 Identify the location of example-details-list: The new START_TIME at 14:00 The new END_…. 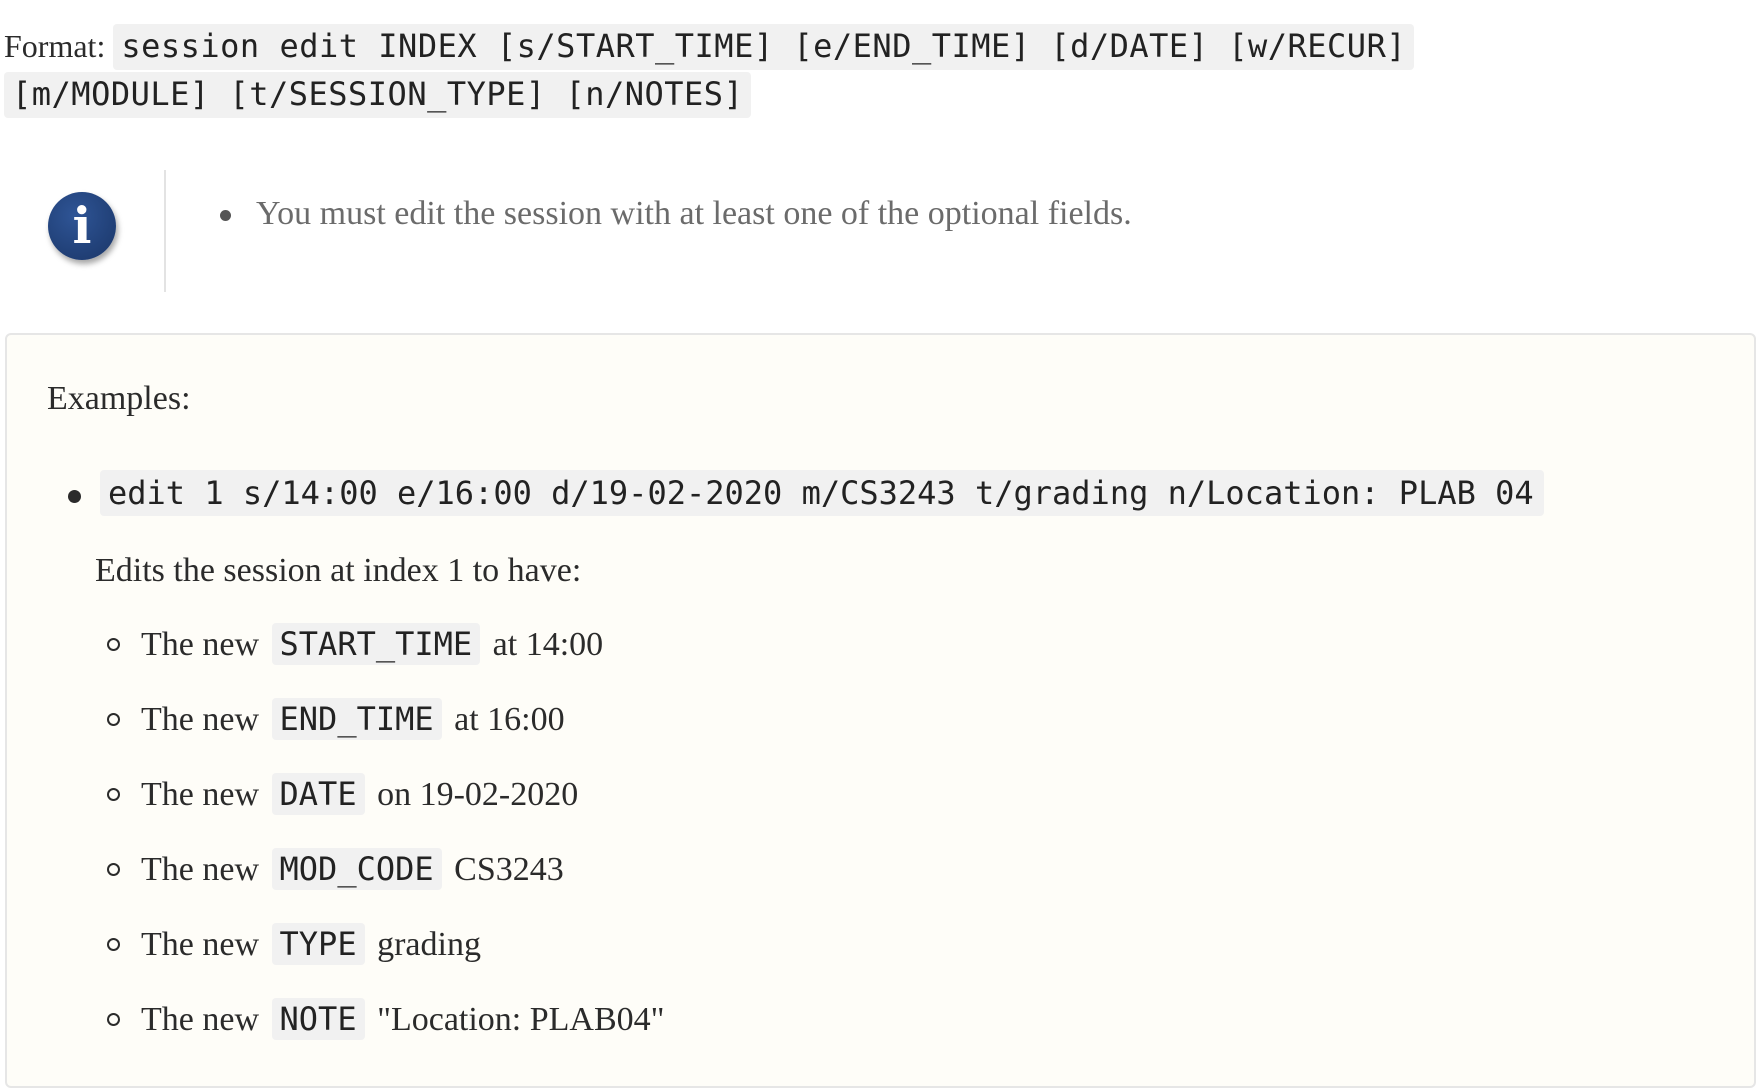
(382, 848).